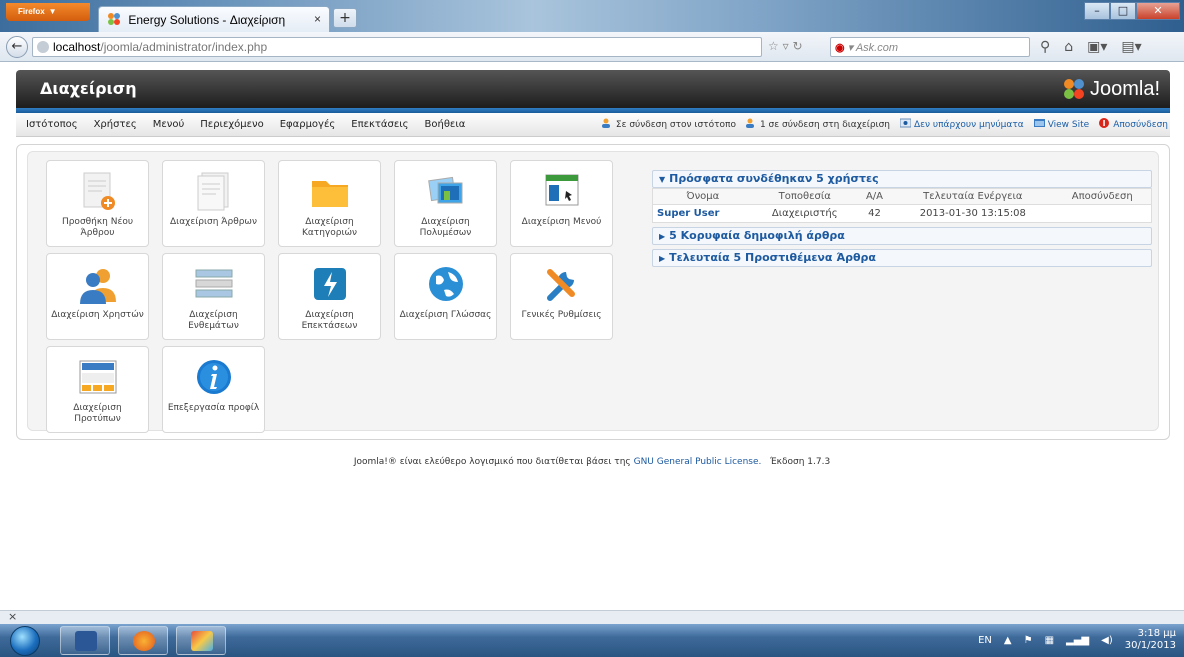 The image size is (1184, 657). Describe the element at coordinates (17, 47) in the screenshot. I see `back-button: ←` at that location.